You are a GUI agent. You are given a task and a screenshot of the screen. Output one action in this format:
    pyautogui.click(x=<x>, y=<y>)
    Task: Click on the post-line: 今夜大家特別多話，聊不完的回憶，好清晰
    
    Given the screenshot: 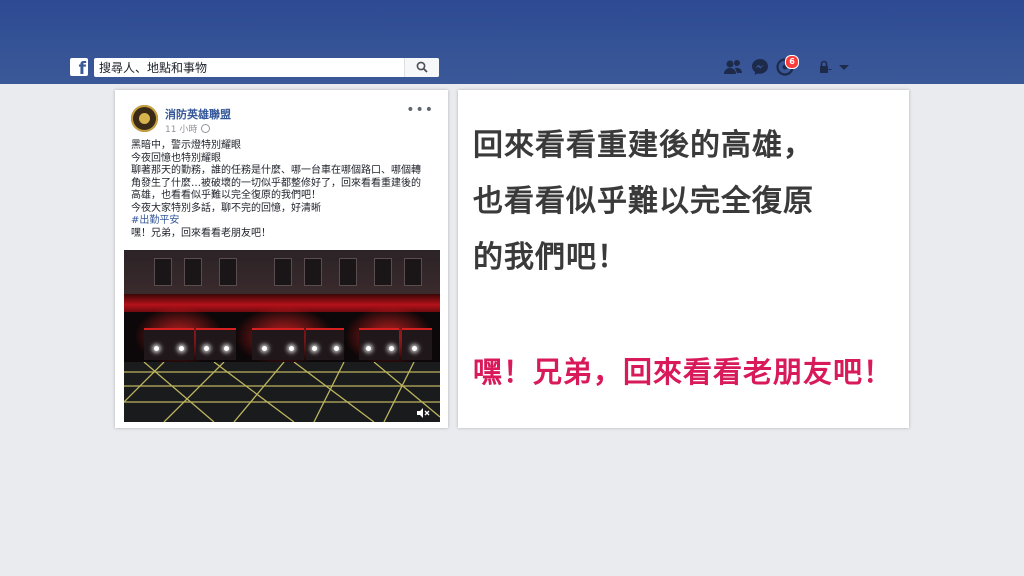 What is the action you would take?
    pyautogui.click(x=226, y=208)
    